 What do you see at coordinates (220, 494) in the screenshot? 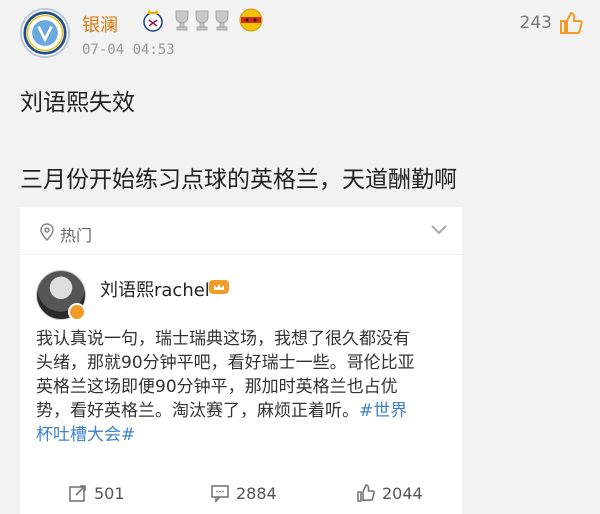
I see `comment-icon` at bounding box center [220, 494].